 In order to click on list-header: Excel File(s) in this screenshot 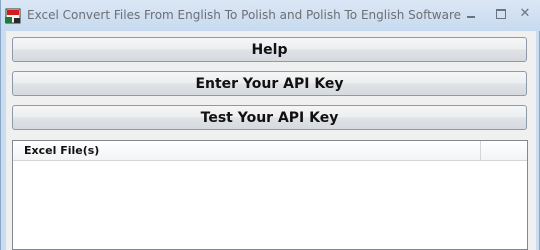, I will do `click(270, 151)`.